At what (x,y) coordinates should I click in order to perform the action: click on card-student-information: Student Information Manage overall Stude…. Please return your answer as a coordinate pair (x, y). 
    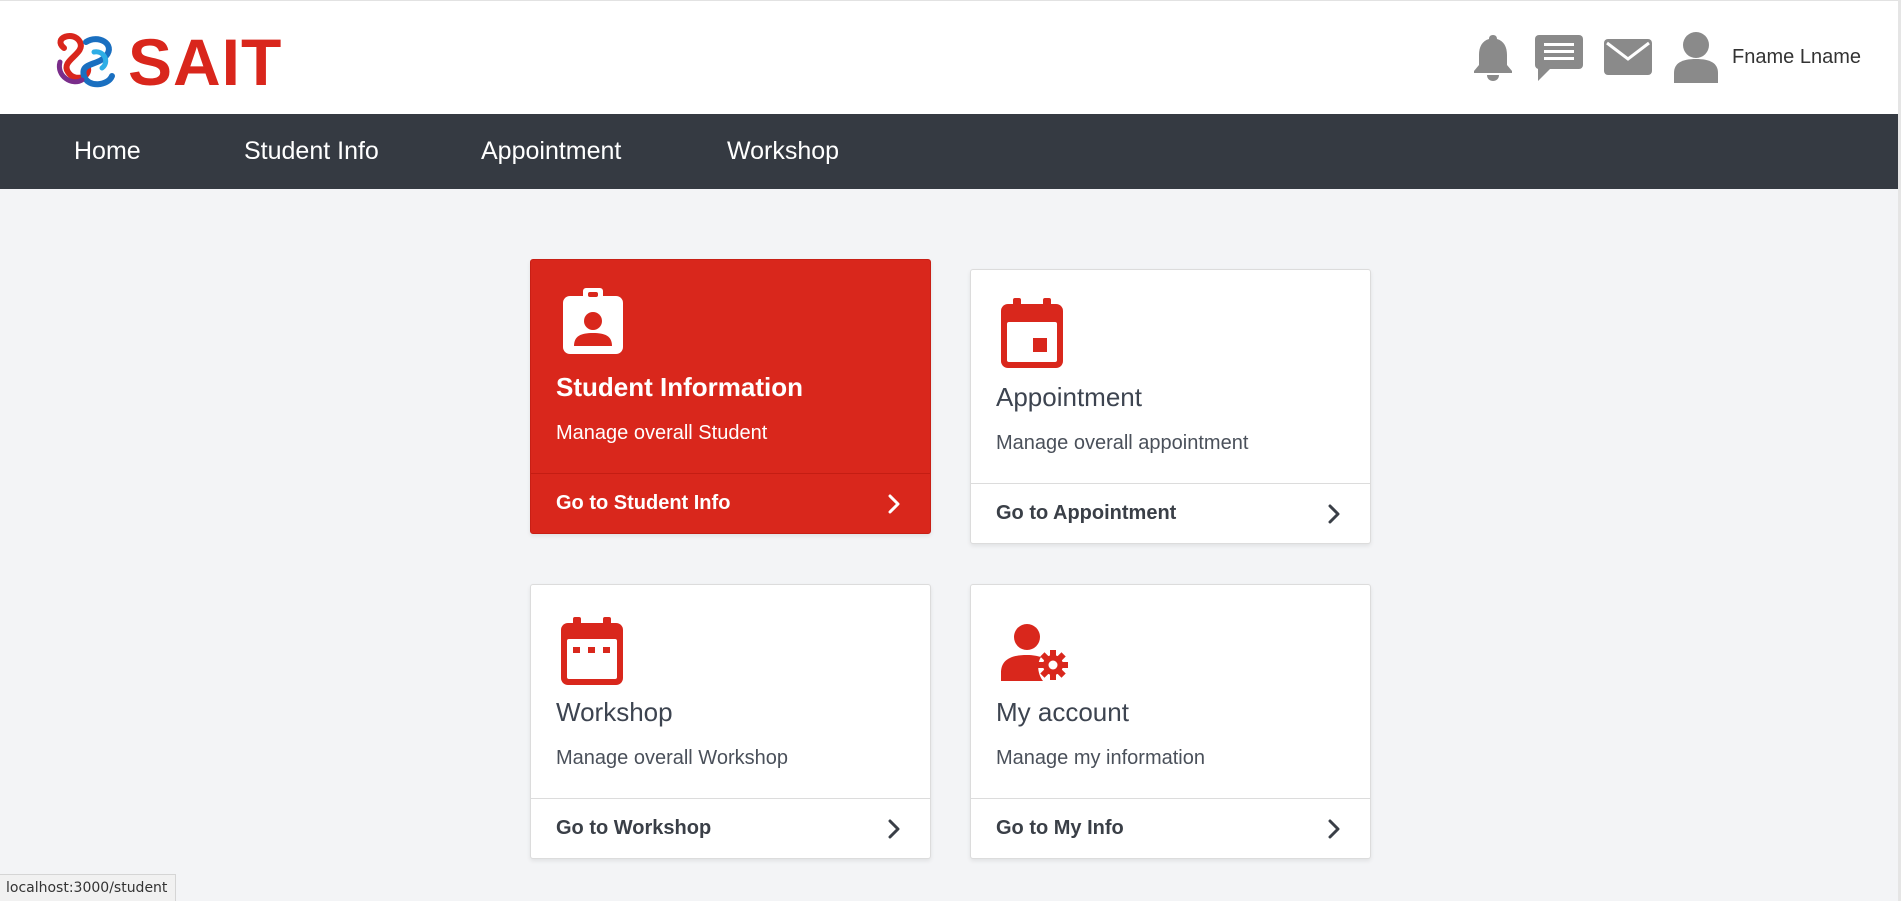
    Looking at the image, I should click on (730, 396).